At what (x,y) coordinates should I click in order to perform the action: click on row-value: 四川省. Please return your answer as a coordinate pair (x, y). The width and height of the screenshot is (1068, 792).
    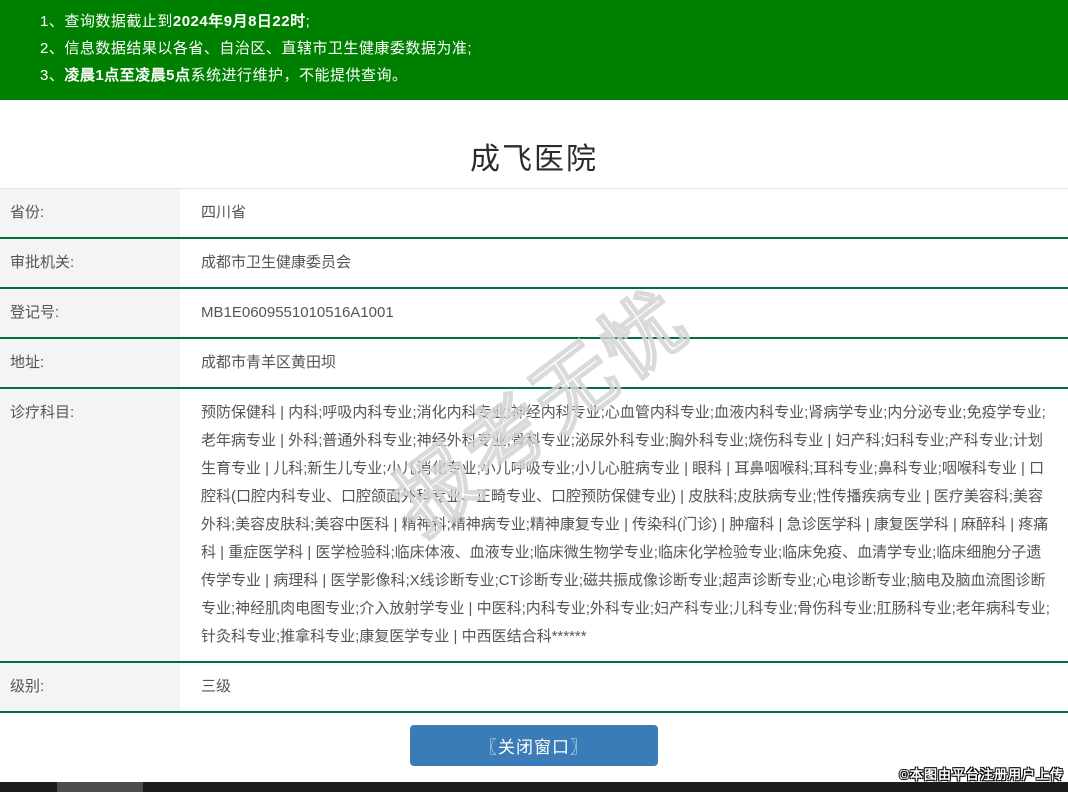
    Looking at the image, I should click on (224, 212).